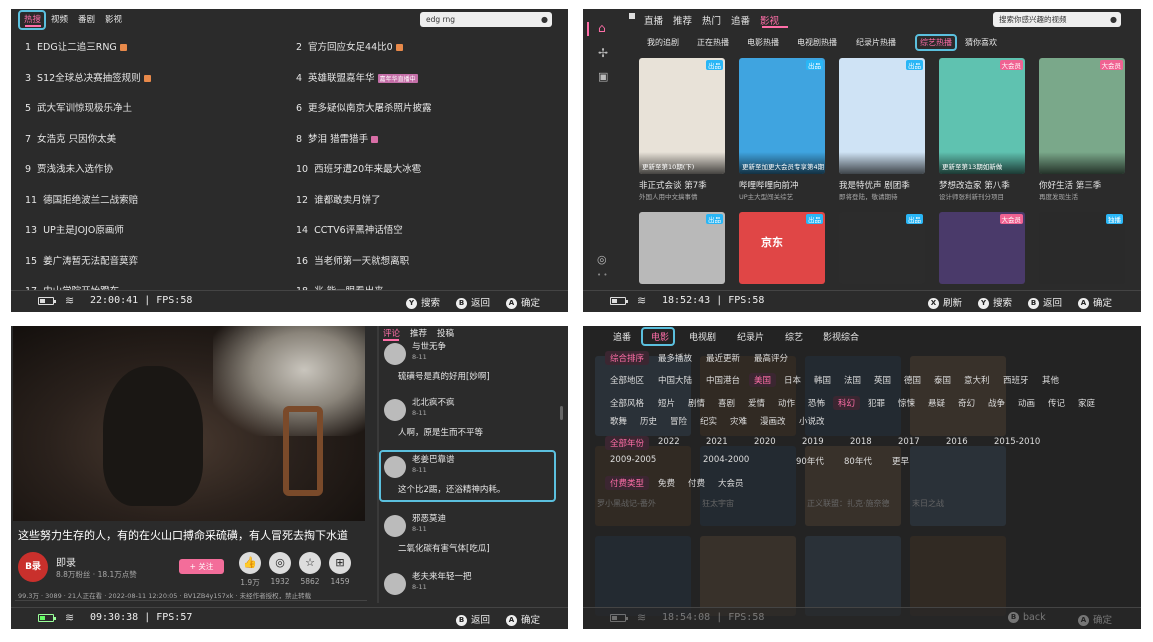  Describe the element at coordinates (349, 46) in the screenshot. I see `hot-search-item: 2 官方回应女足44比0` at that location.